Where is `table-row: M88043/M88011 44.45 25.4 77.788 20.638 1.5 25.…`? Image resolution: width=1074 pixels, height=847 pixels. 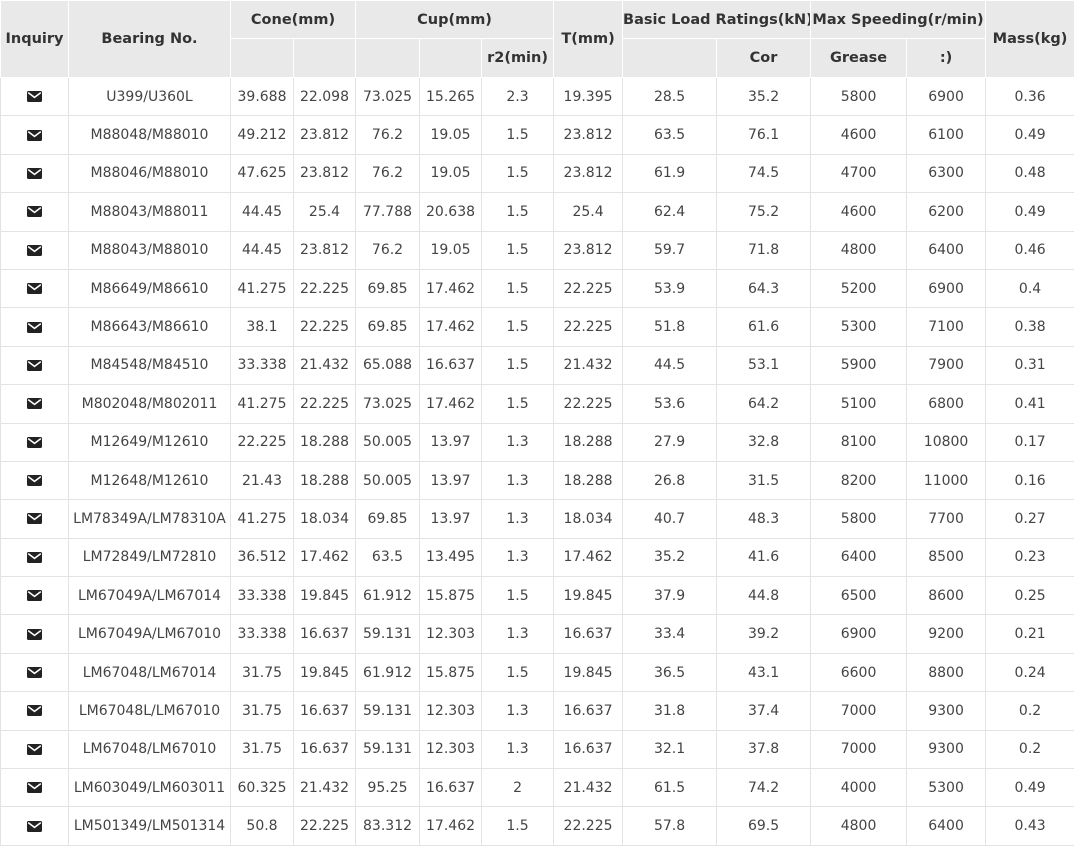
table-row: M88043/M88011 44.45 25.4 77.788 20.638 1.5 25.… is located at coordinates (537, 212).